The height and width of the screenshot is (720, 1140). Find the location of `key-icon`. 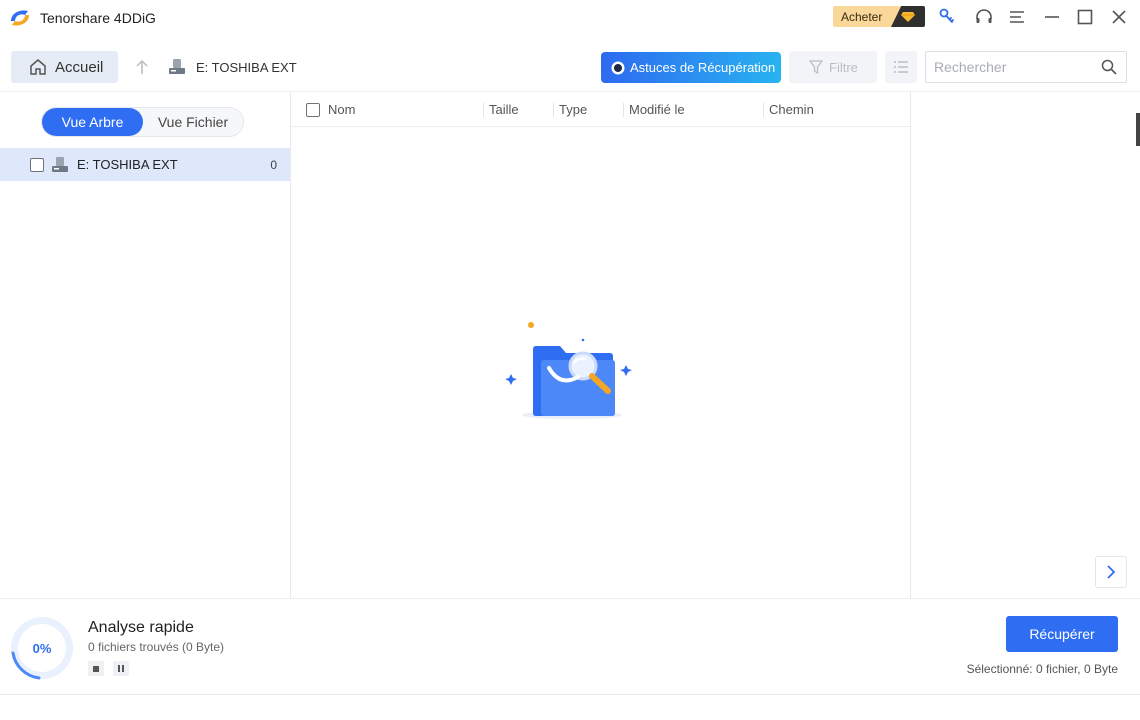

key-icon is located at coordinates (947, 17).